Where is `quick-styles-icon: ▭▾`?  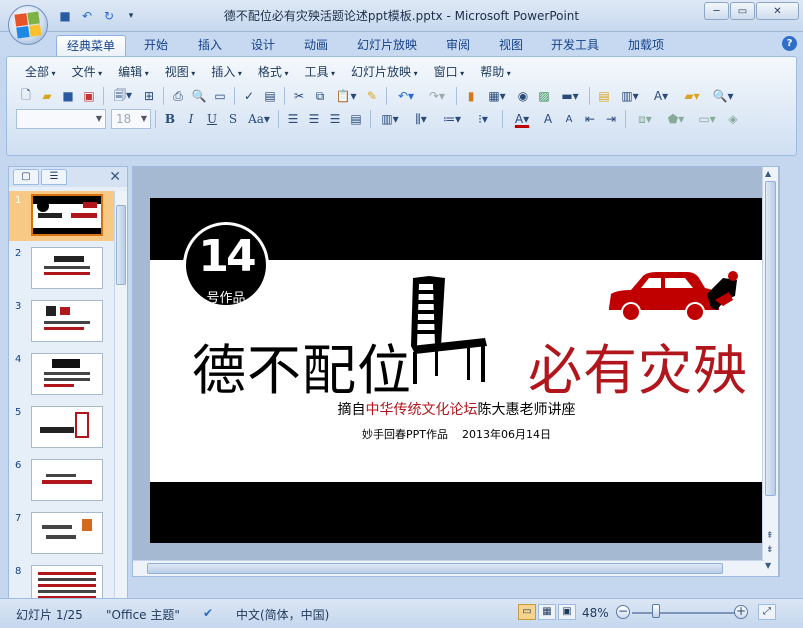
quick-styles-icon: ▭▾ is located at coordinates (707, 119).